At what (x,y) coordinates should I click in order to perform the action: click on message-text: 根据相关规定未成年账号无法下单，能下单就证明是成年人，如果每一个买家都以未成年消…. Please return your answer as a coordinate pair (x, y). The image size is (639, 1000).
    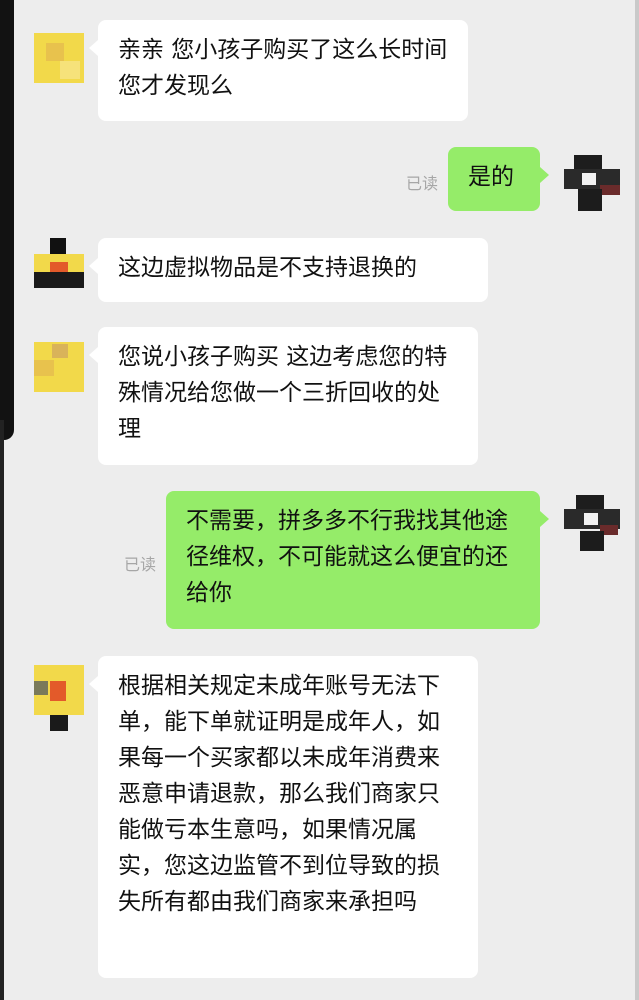
    Looking at the image, I should click on (279, 794).